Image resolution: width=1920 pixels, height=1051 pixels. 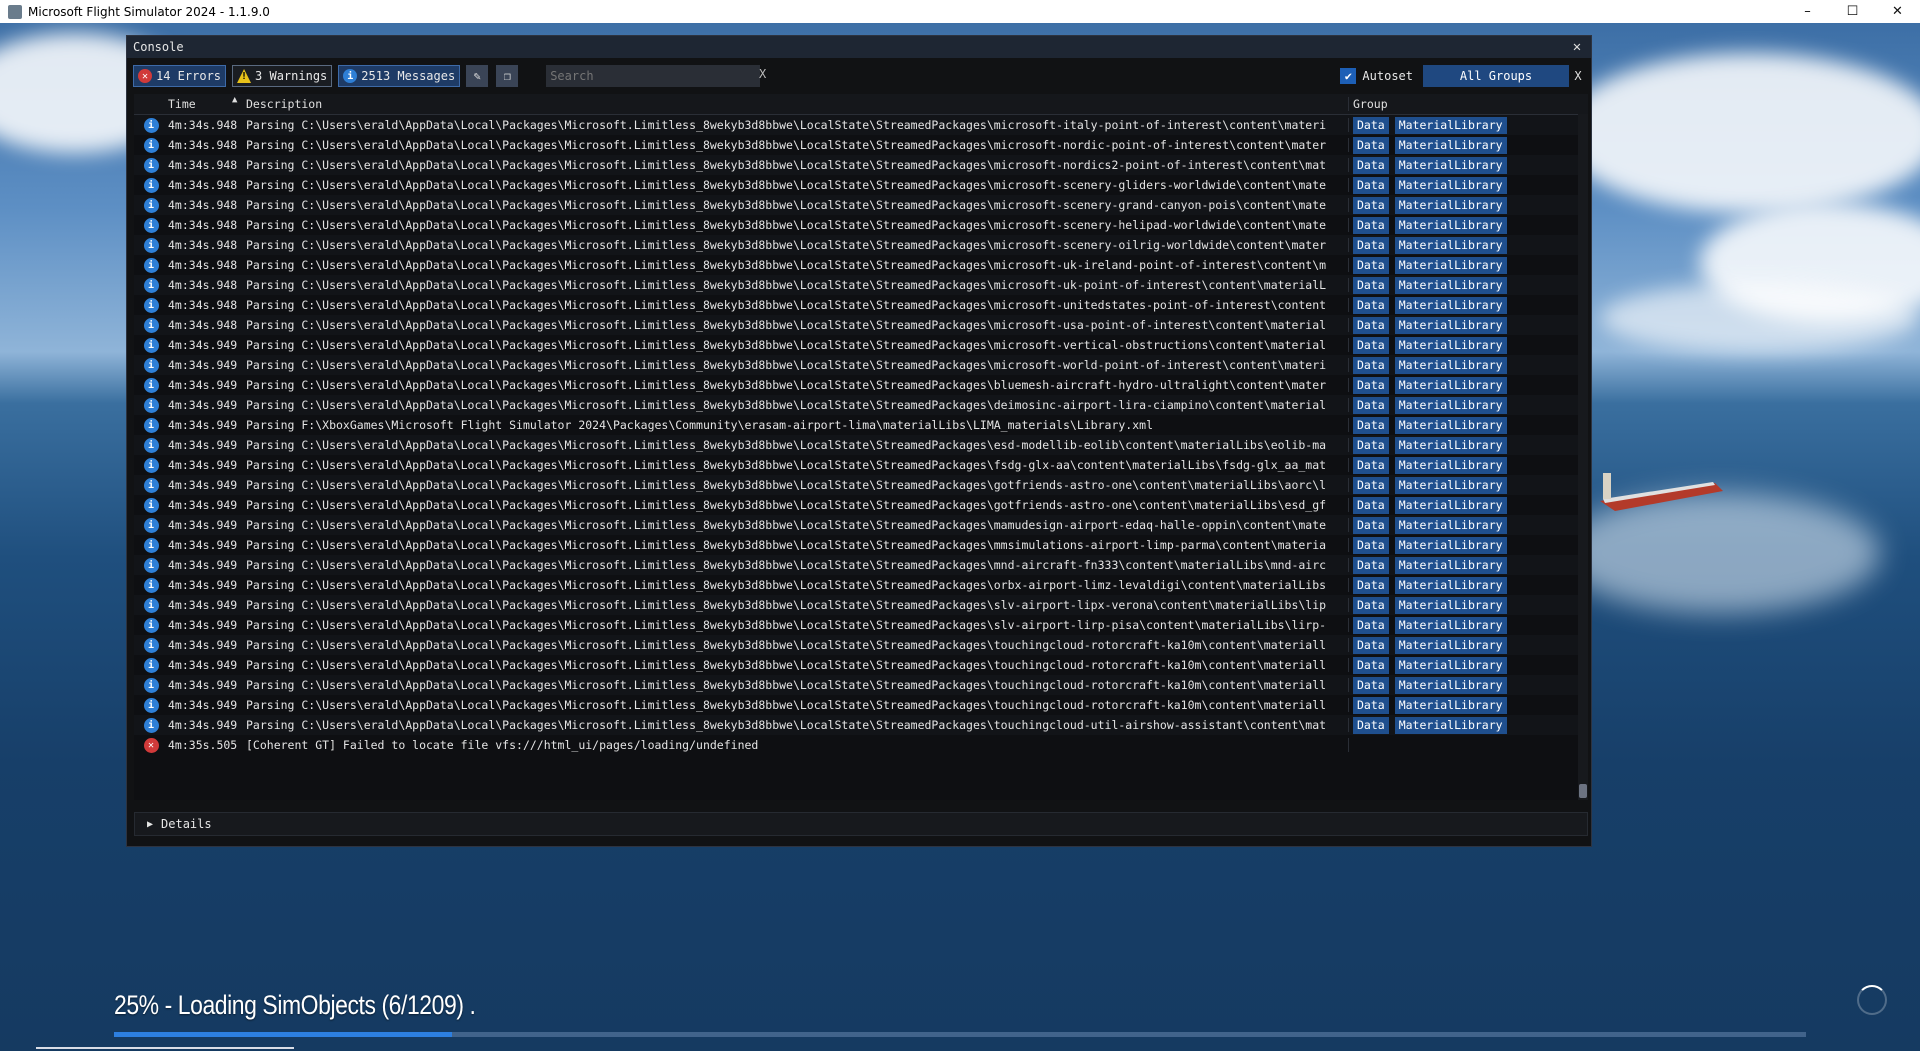 I want to click on groups-clear-button: X, so click(x=1578, y=76).